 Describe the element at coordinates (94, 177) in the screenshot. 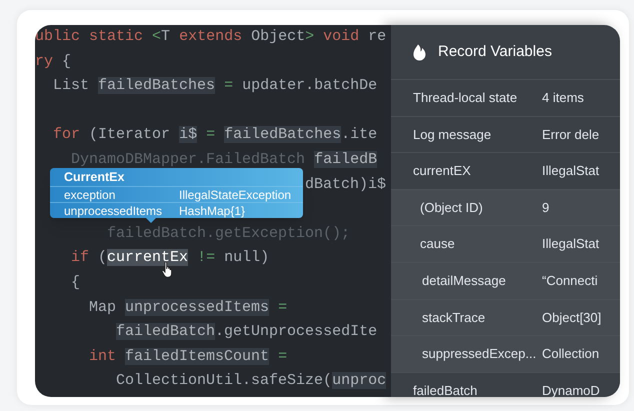

I see `popup-title: CurrentEx` at that location.